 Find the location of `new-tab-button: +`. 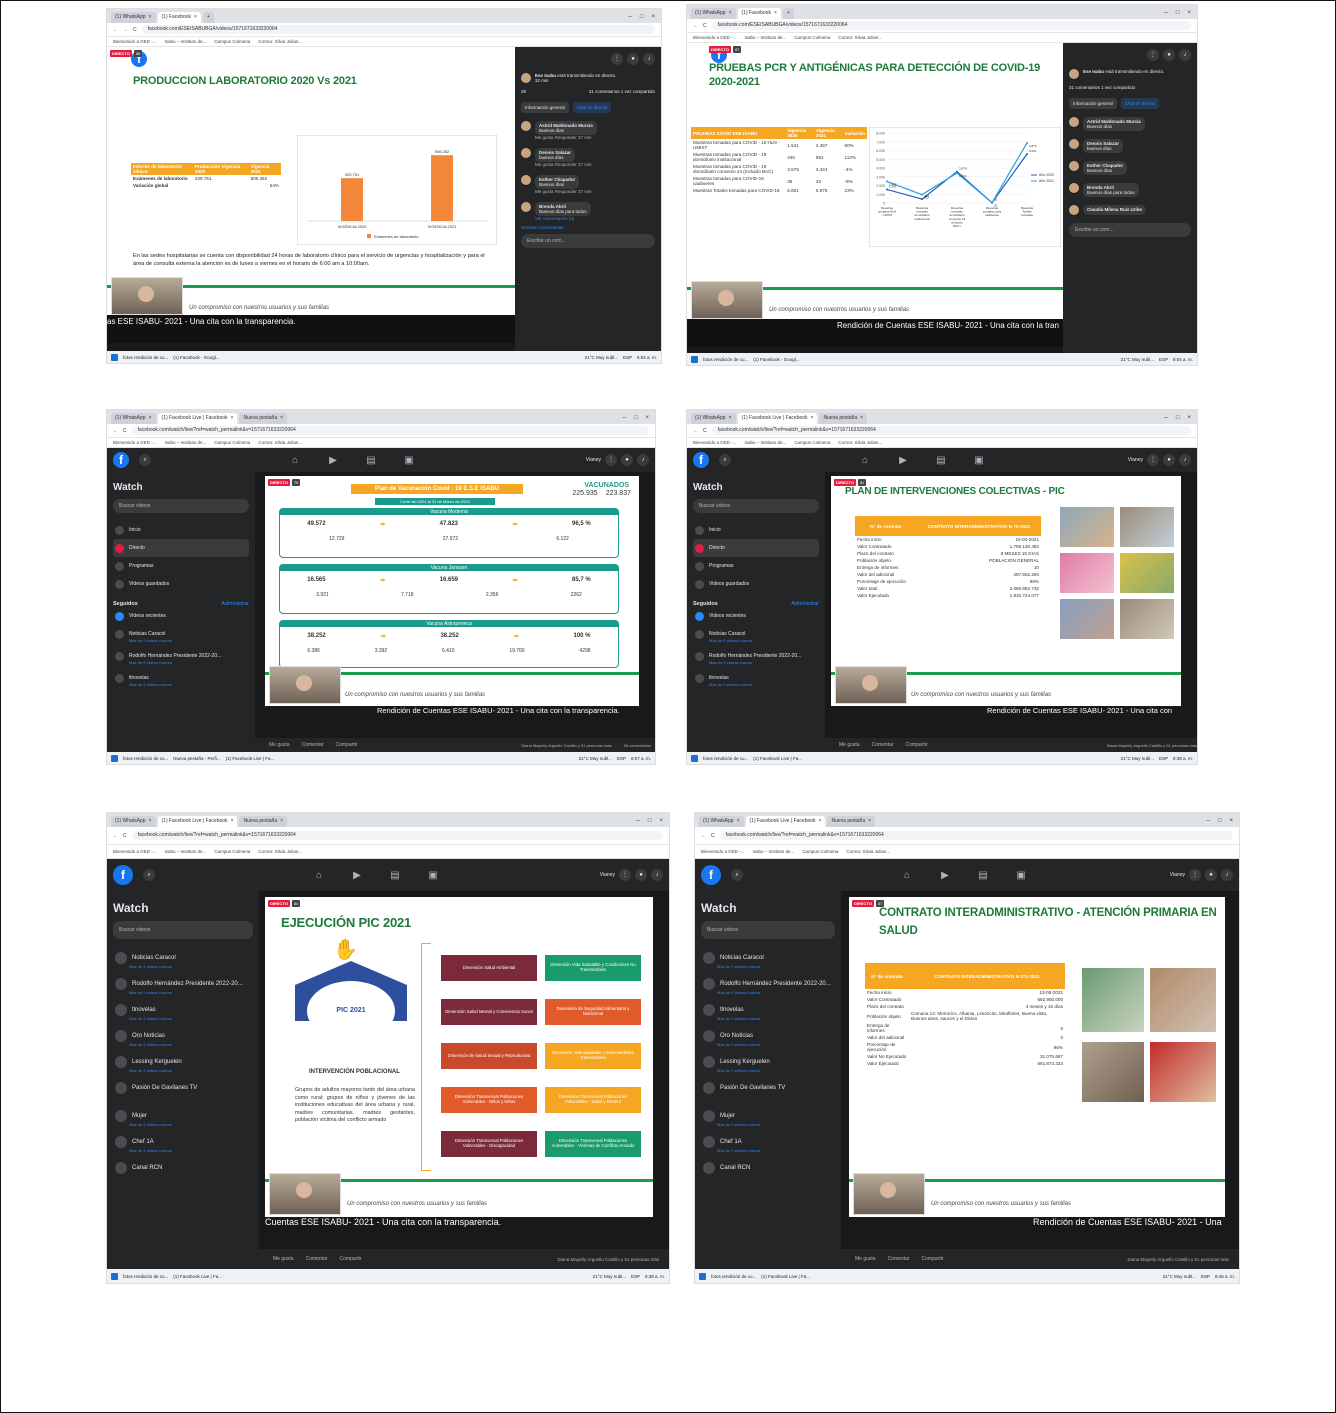

new-tab-button: + is located at coordinates (788, 13).